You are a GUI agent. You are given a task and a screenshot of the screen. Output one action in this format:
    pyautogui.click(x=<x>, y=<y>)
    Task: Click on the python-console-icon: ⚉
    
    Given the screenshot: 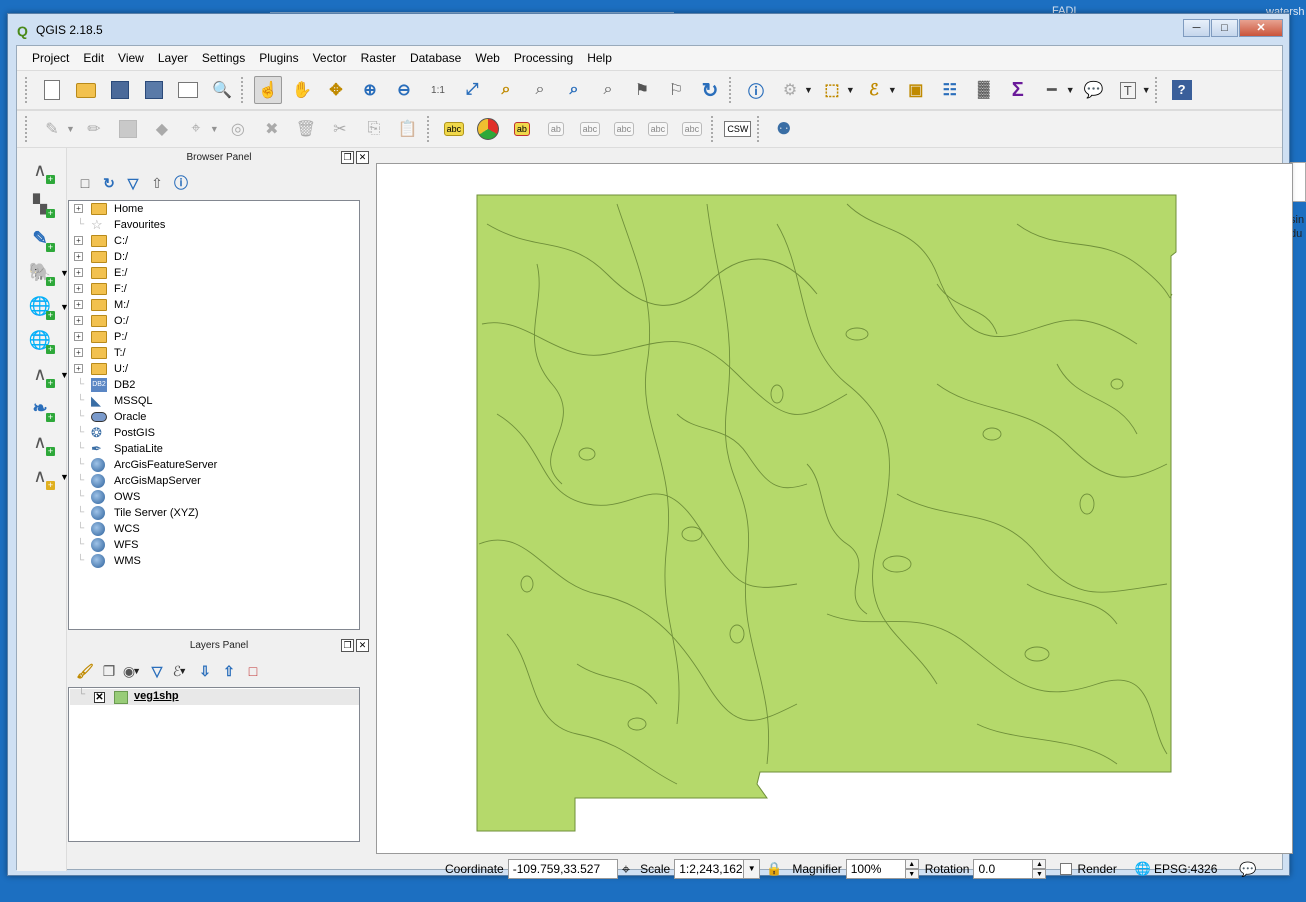 What is the action you would take?
    pyautogui.click(x=784, y=129)
    